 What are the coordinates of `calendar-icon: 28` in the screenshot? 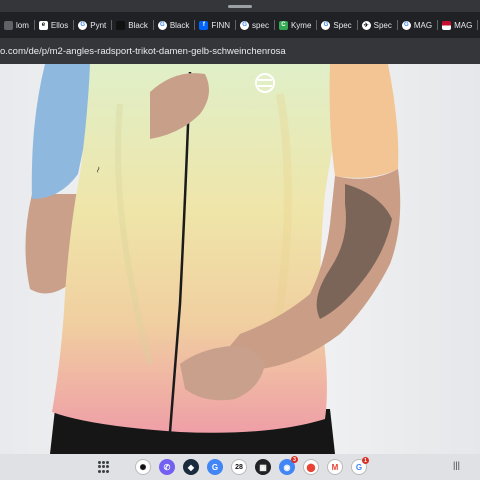 It's located at (239, 467).